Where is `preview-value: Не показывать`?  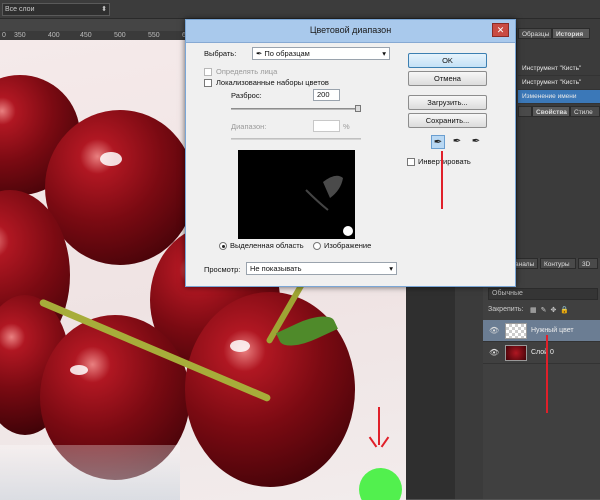
preview-value: Не показывать is located at coordinates (276, 268).